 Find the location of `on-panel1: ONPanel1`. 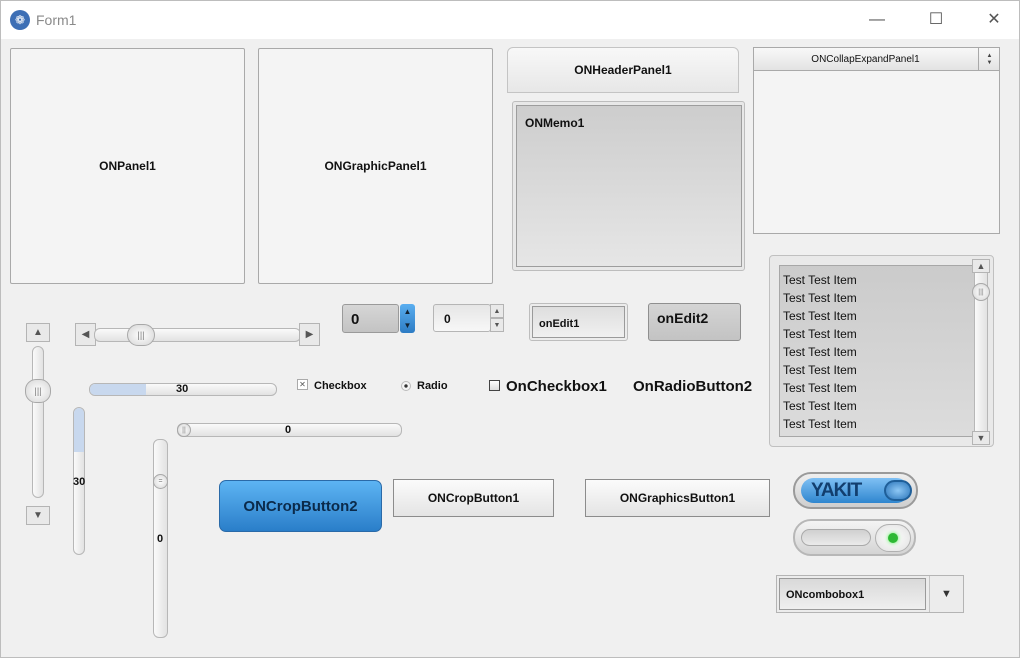

on-panel1: ONPanel1 is located at coordinates (127, 166).